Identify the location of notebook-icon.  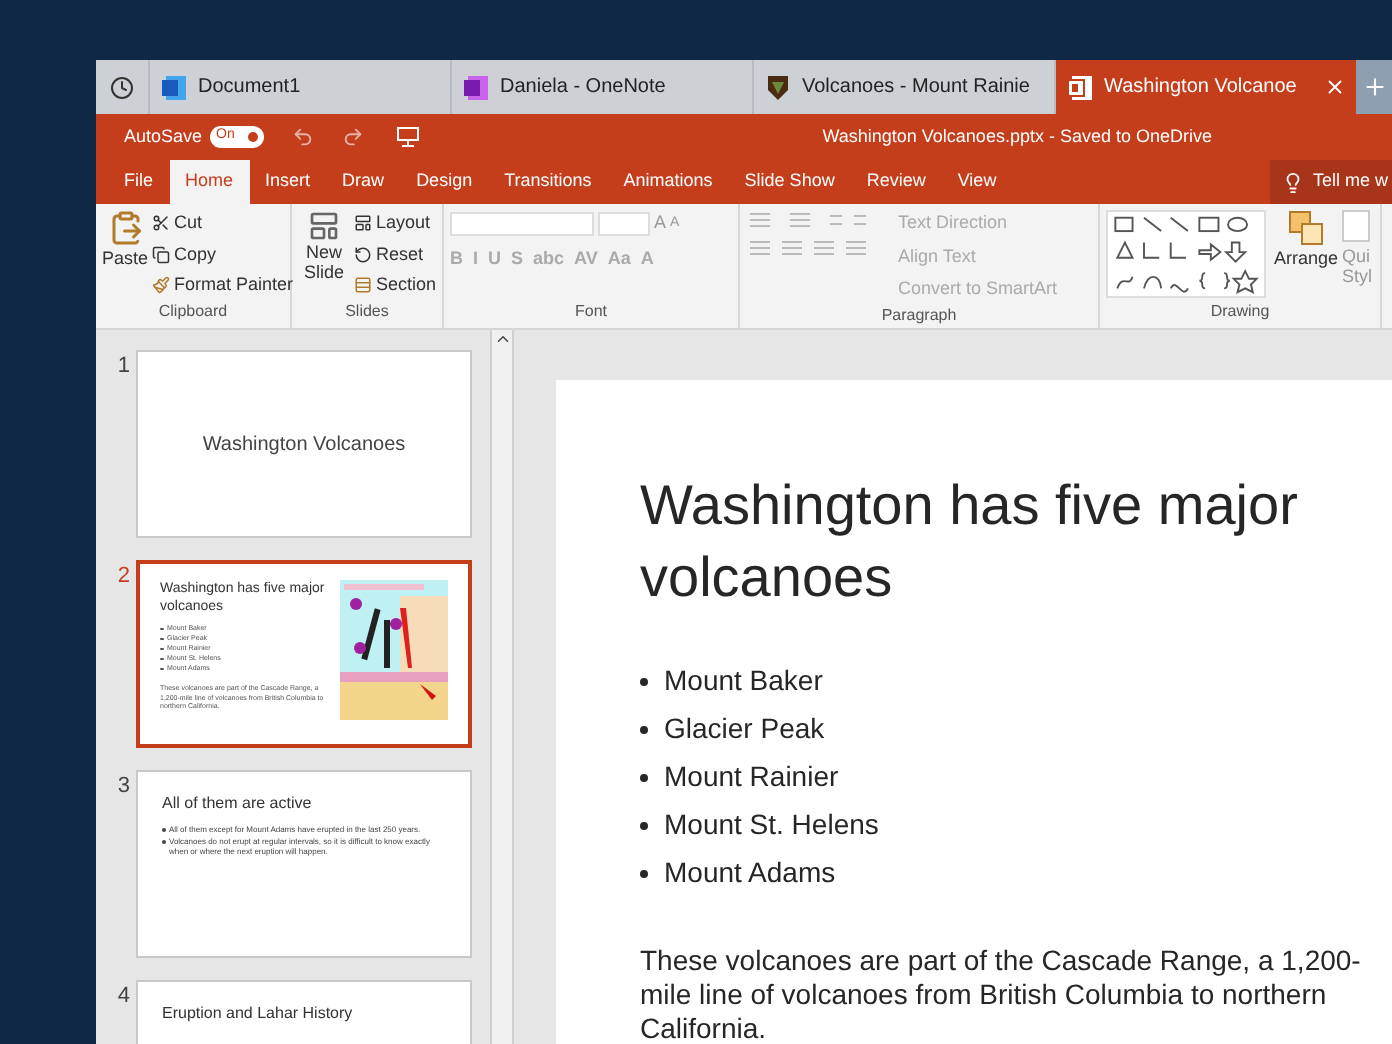
(476, 87).